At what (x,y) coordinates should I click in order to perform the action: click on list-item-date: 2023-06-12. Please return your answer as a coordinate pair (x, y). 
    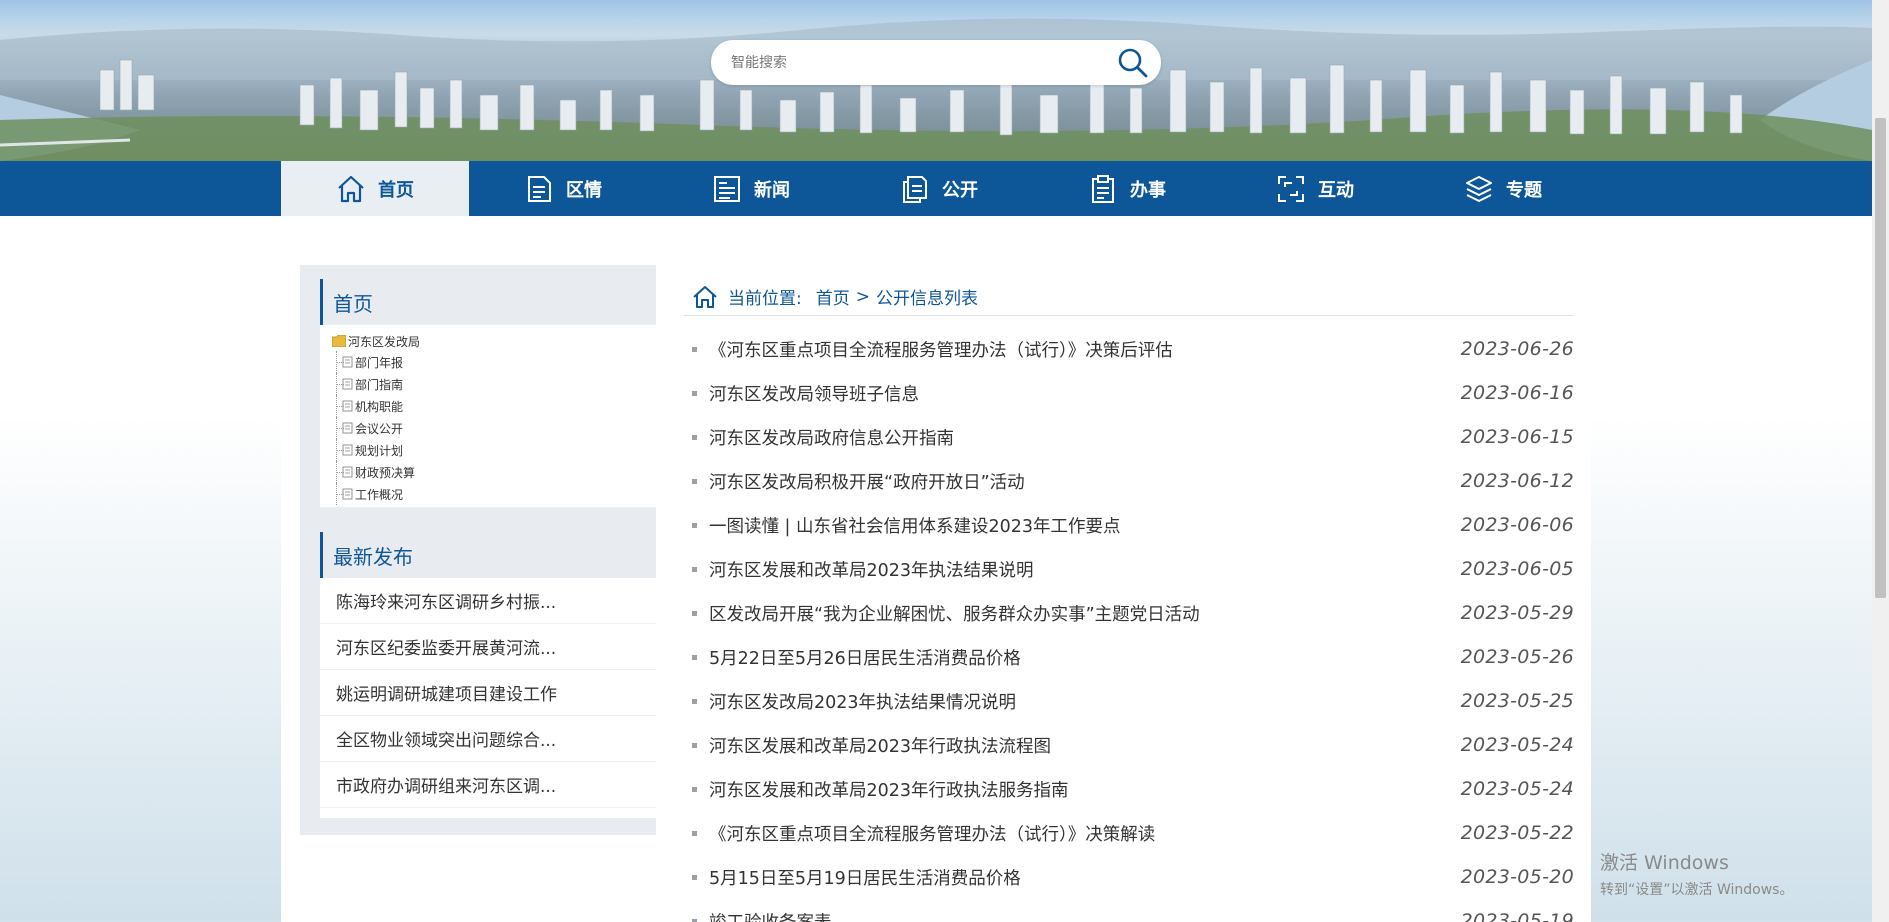
    Looking at the image, I should click on (1517, 481).